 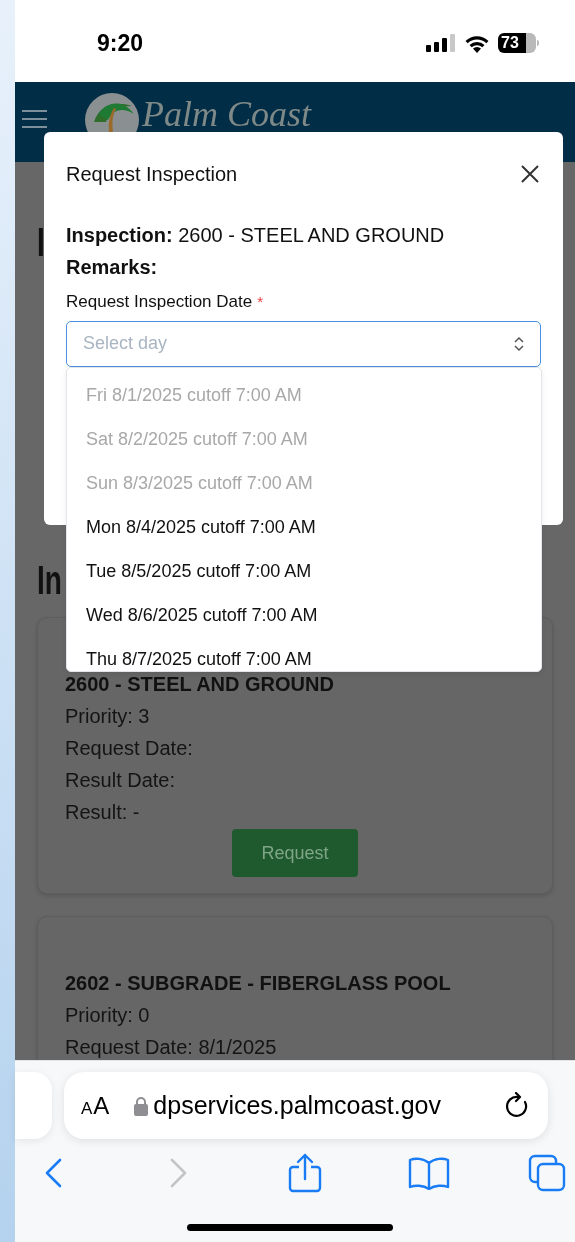 I want to click on share-icon, so click(x=305, y=1173).